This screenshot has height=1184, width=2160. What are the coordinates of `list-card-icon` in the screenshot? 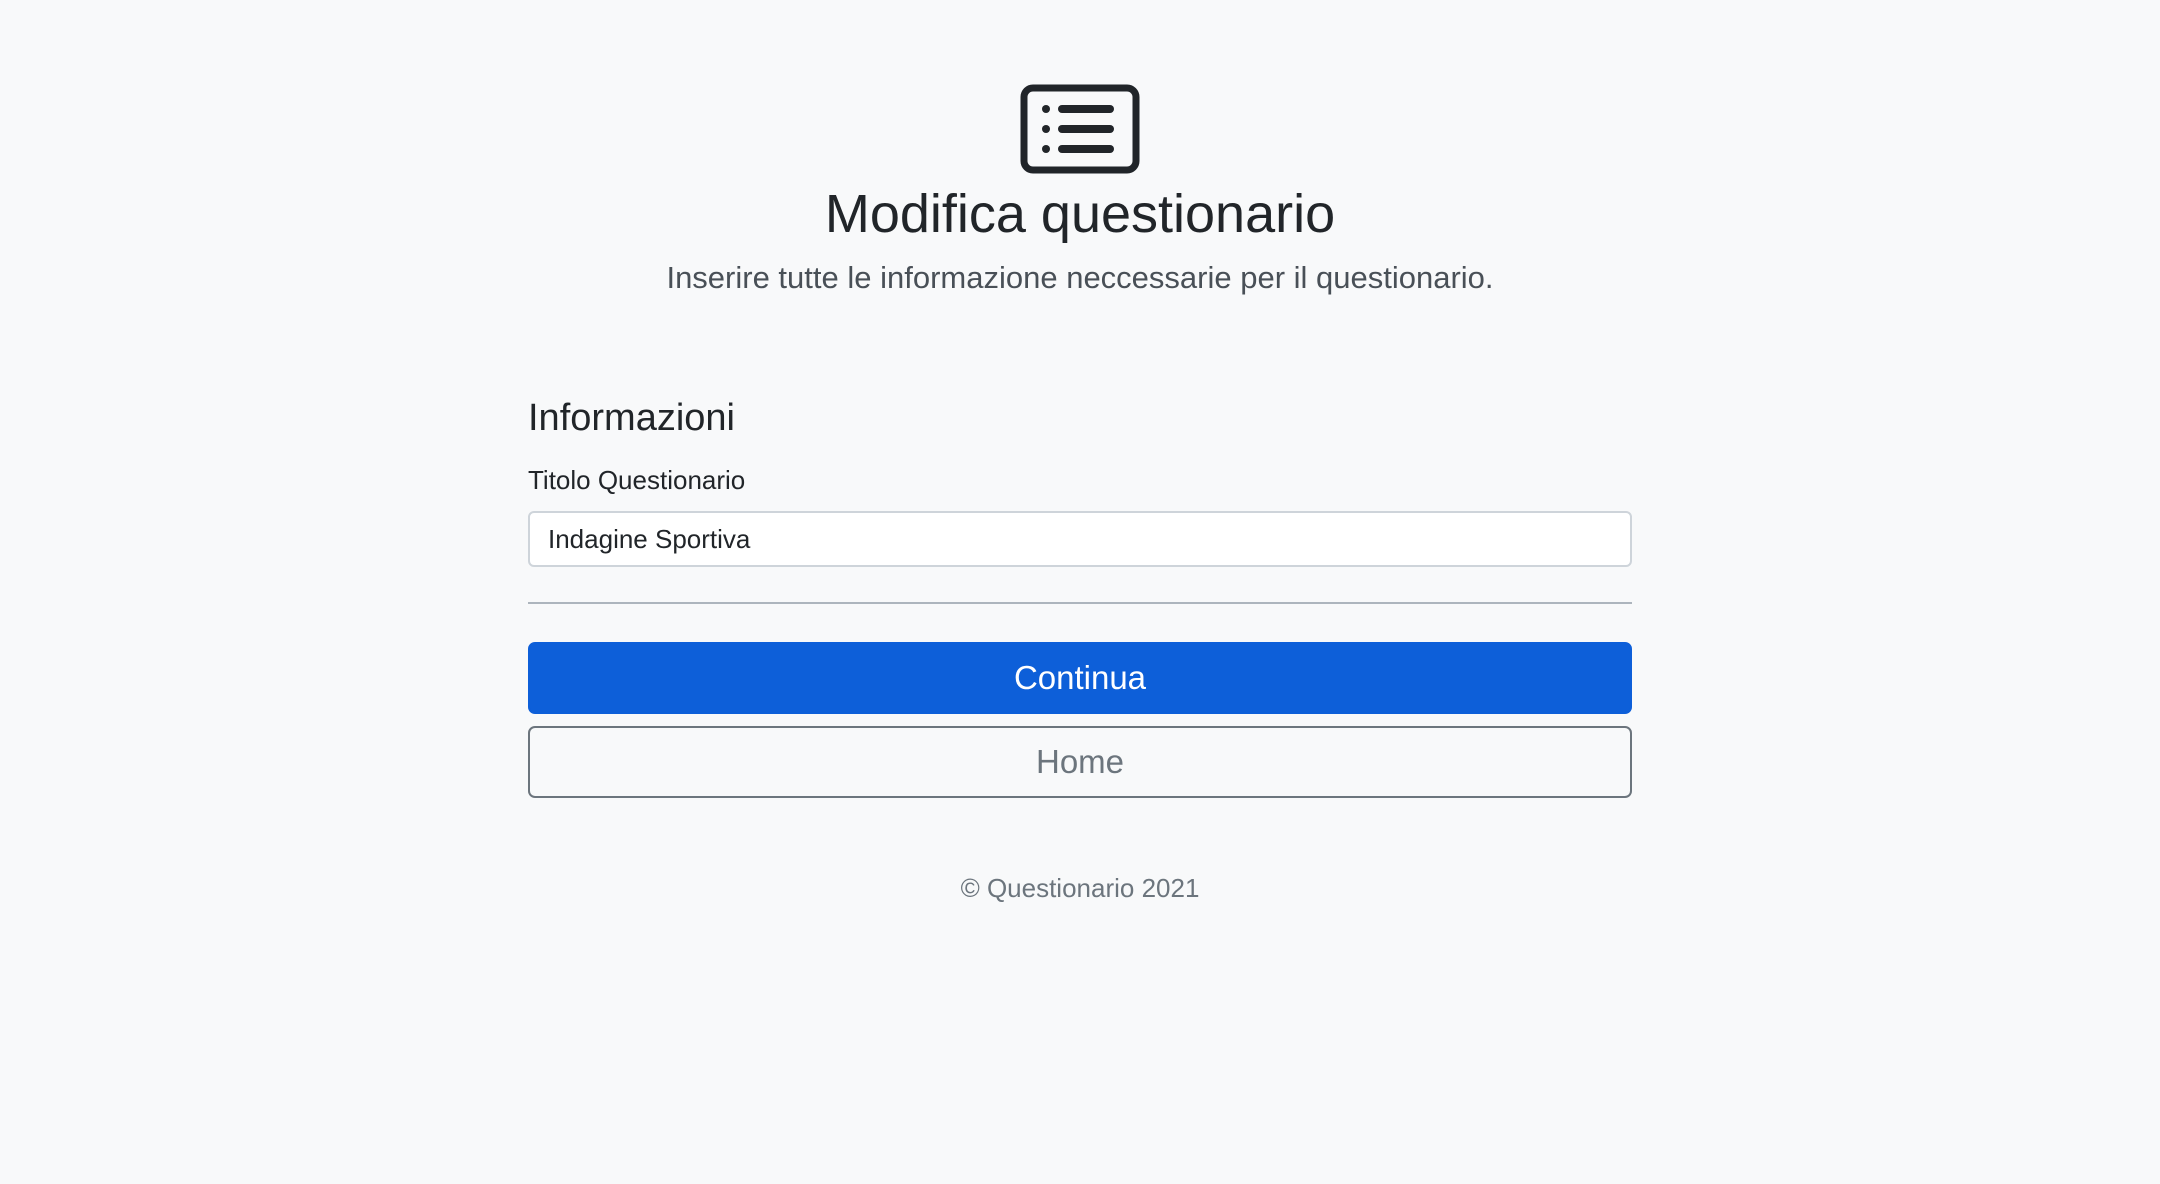 It's located at (1080, 129).